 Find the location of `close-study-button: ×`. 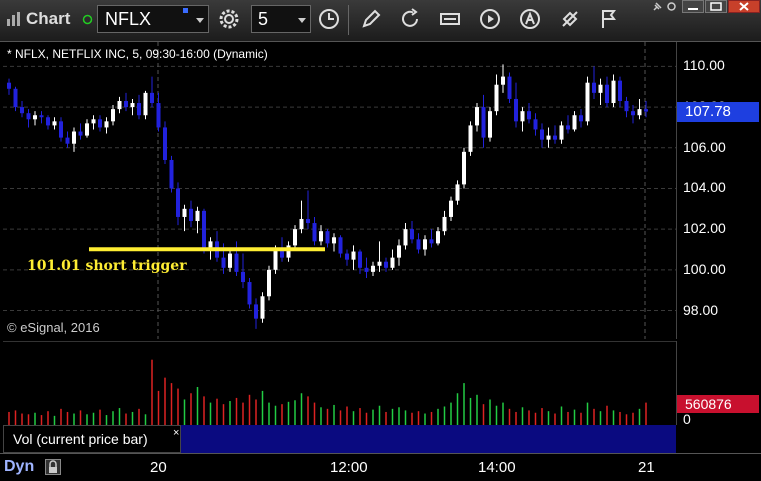

close-study-button: × is located at coordinates (176, 433).